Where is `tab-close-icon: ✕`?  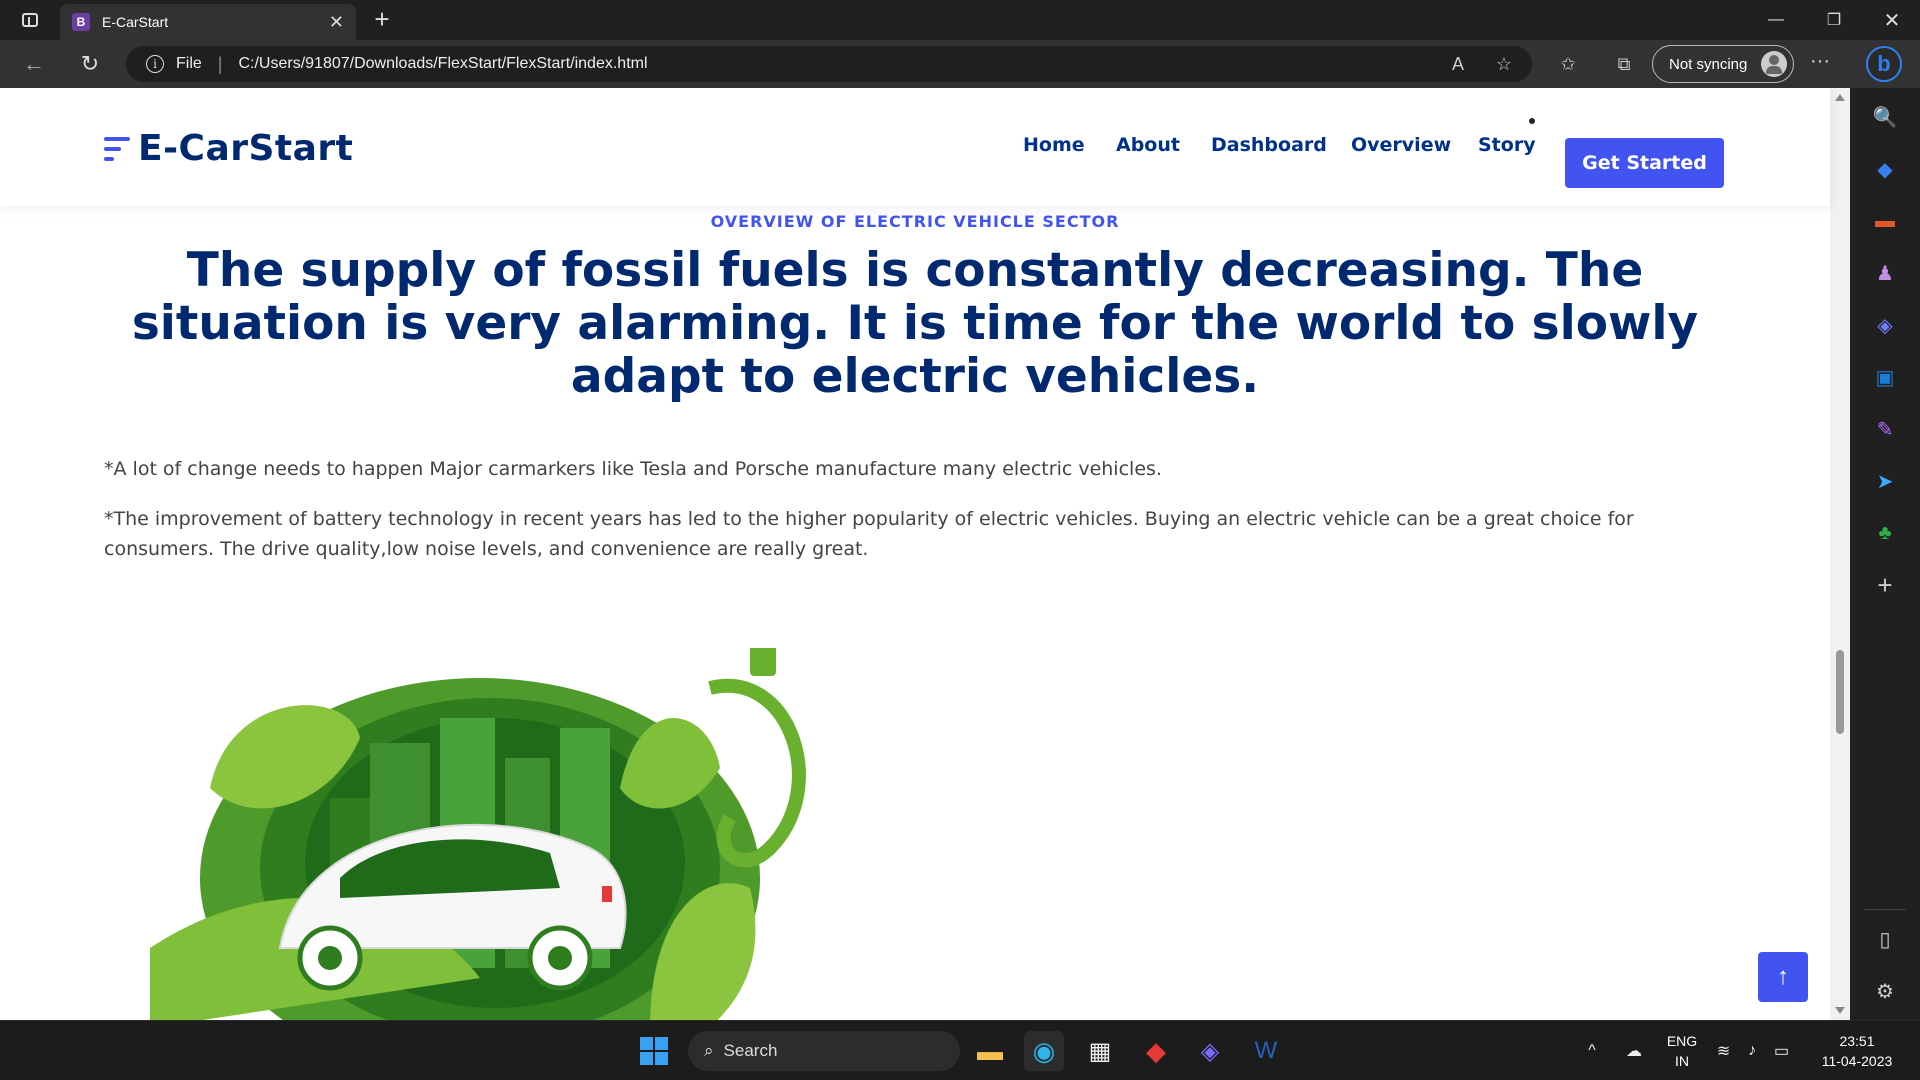 tab-close-icon: ✕ is located at coordinates (336, 22).